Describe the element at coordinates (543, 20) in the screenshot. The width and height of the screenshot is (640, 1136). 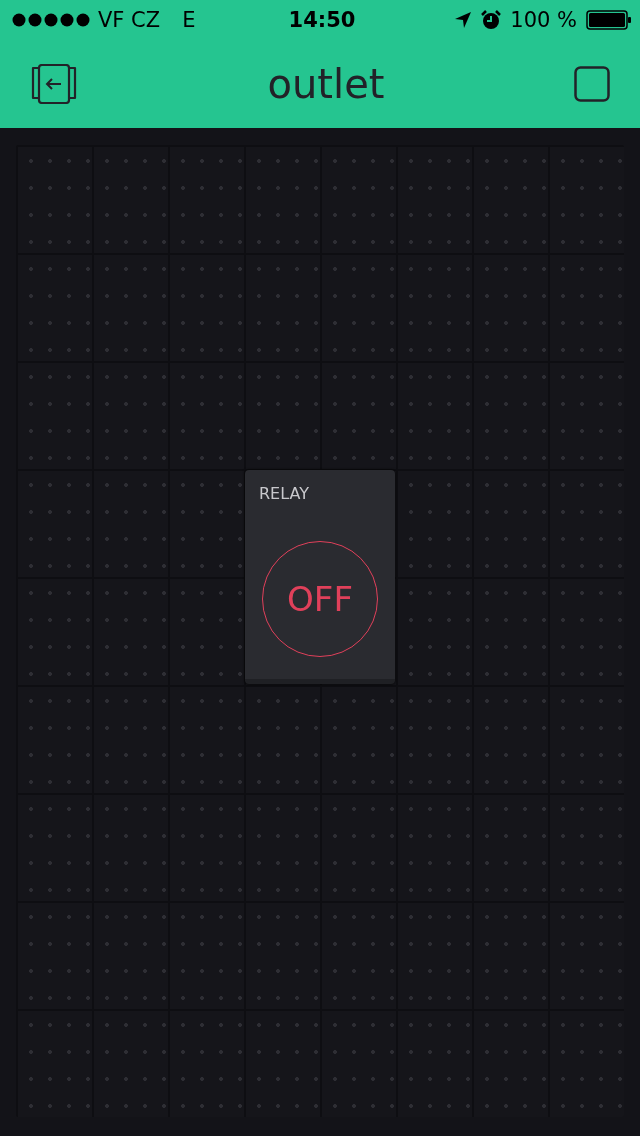
I see `battery-percent: 100 %` at that location.